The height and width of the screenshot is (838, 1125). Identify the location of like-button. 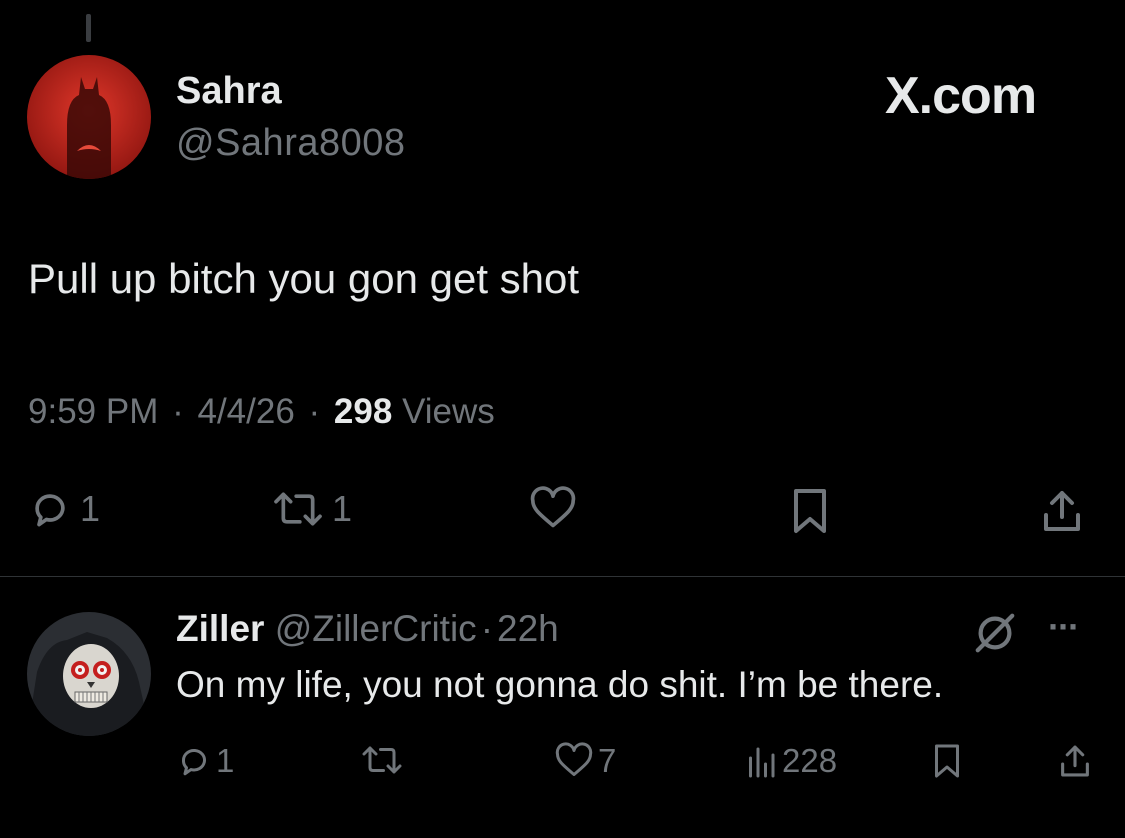
(553, 508).